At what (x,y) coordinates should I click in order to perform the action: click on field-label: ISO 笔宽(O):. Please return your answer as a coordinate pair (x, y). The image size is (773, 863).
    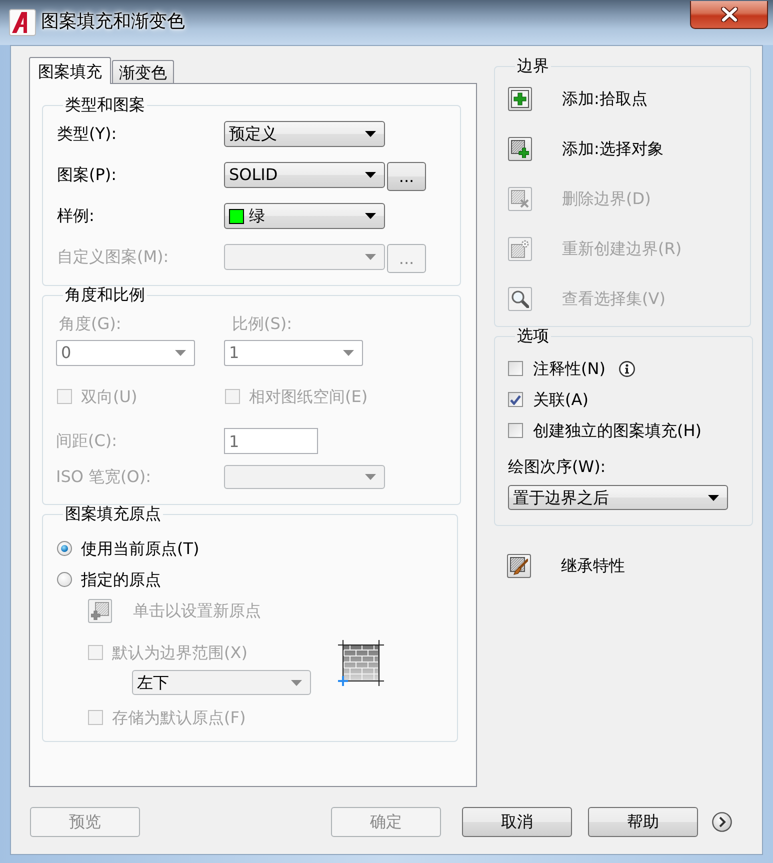
    Looking at the image, I should click on (104, 477).